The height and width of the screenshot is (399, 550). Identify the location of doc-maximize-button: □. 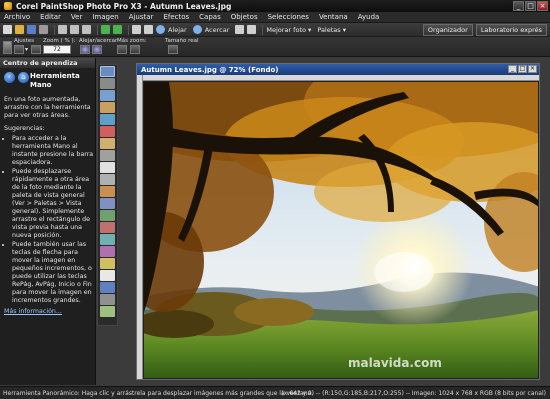
(522, 69).